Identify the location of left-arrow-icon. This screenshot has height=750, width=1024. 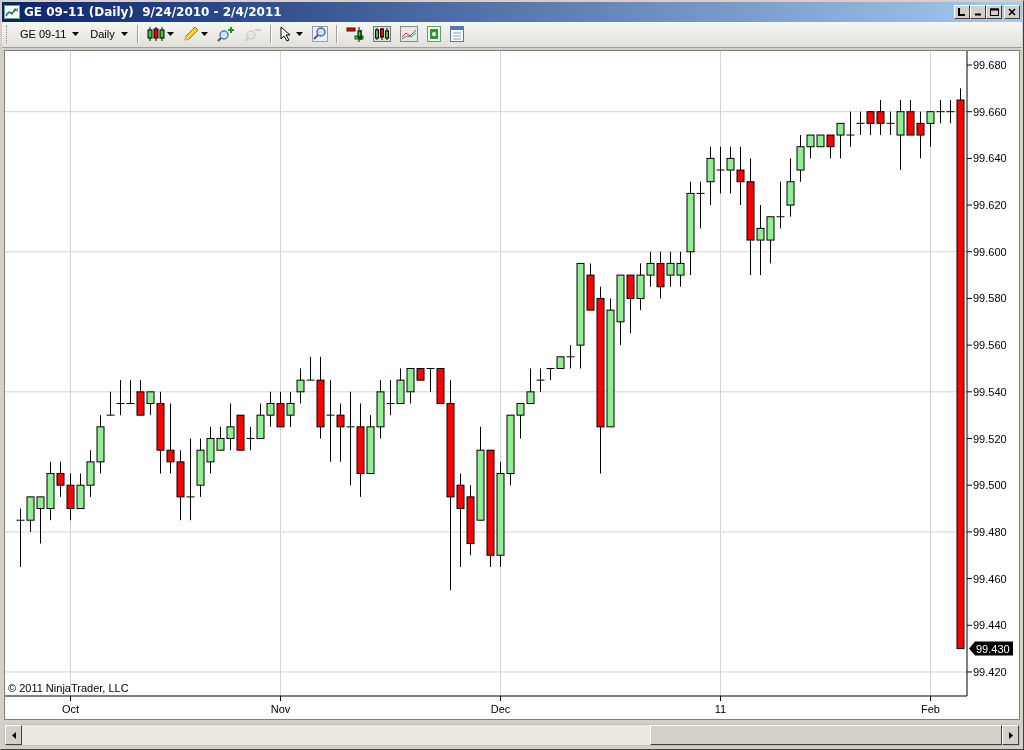
(13, 735).